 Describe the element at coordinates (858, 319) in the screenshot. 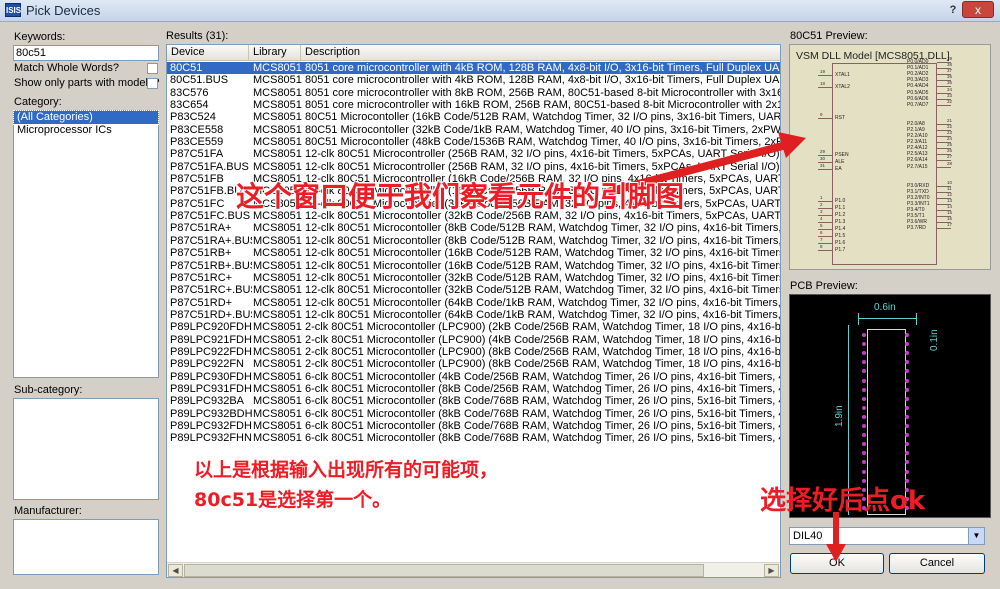

I see `dim-width-tick-left` at that location.